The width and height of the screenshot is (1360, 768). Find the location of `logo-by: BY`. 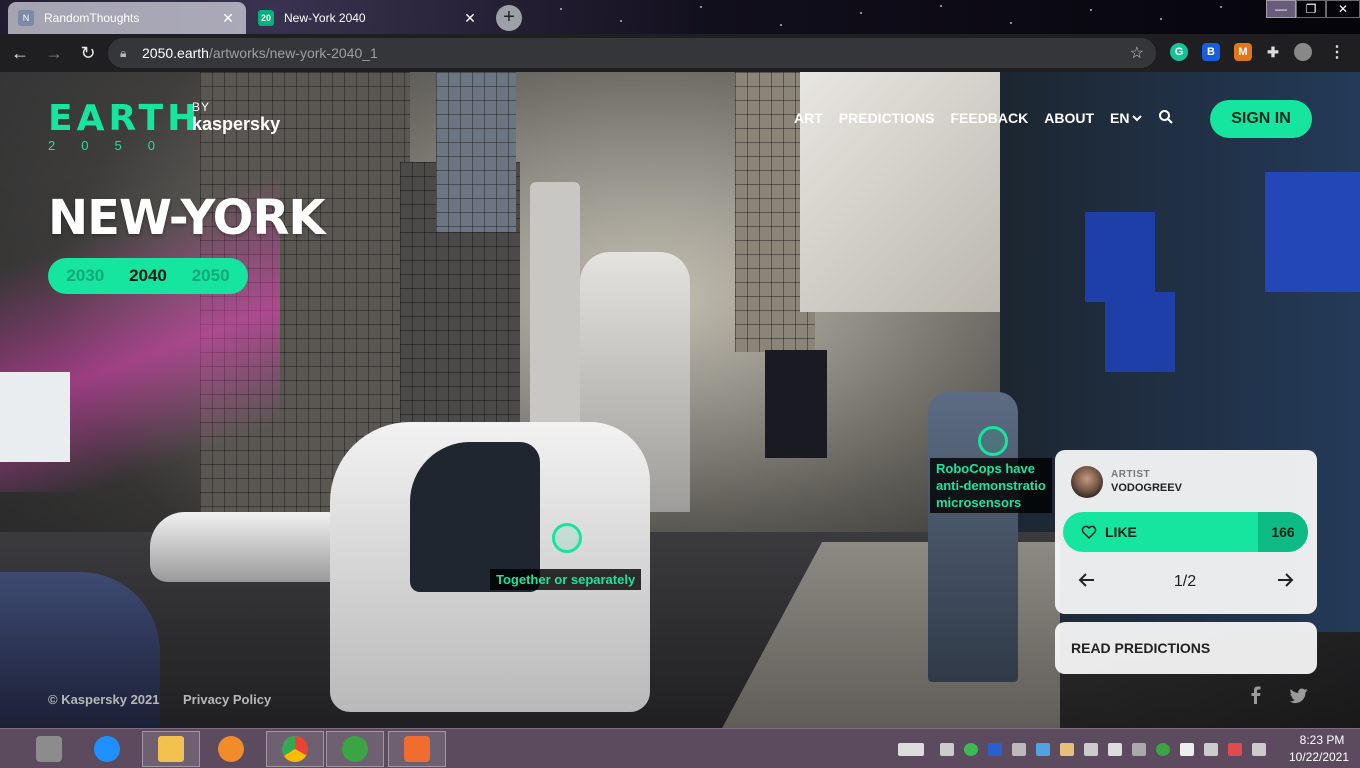

logo-by: BY is located at coordinates (201, 107).